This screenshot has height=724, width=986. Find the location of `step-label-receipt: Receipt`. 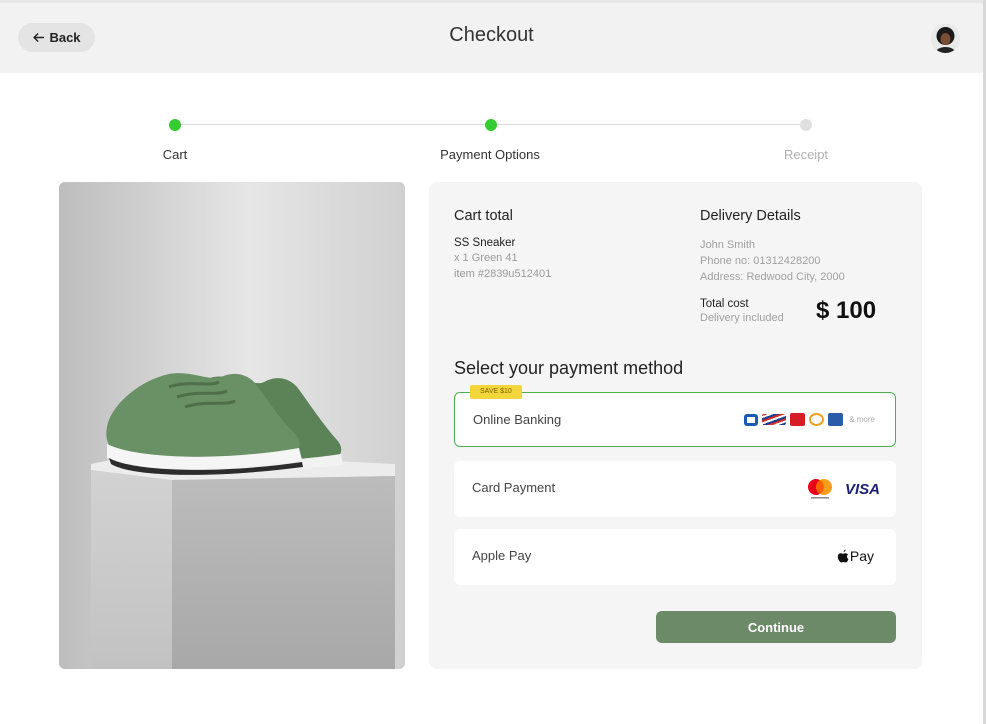

step-label-receipt: Receipt is located at coordinates (806, 154).